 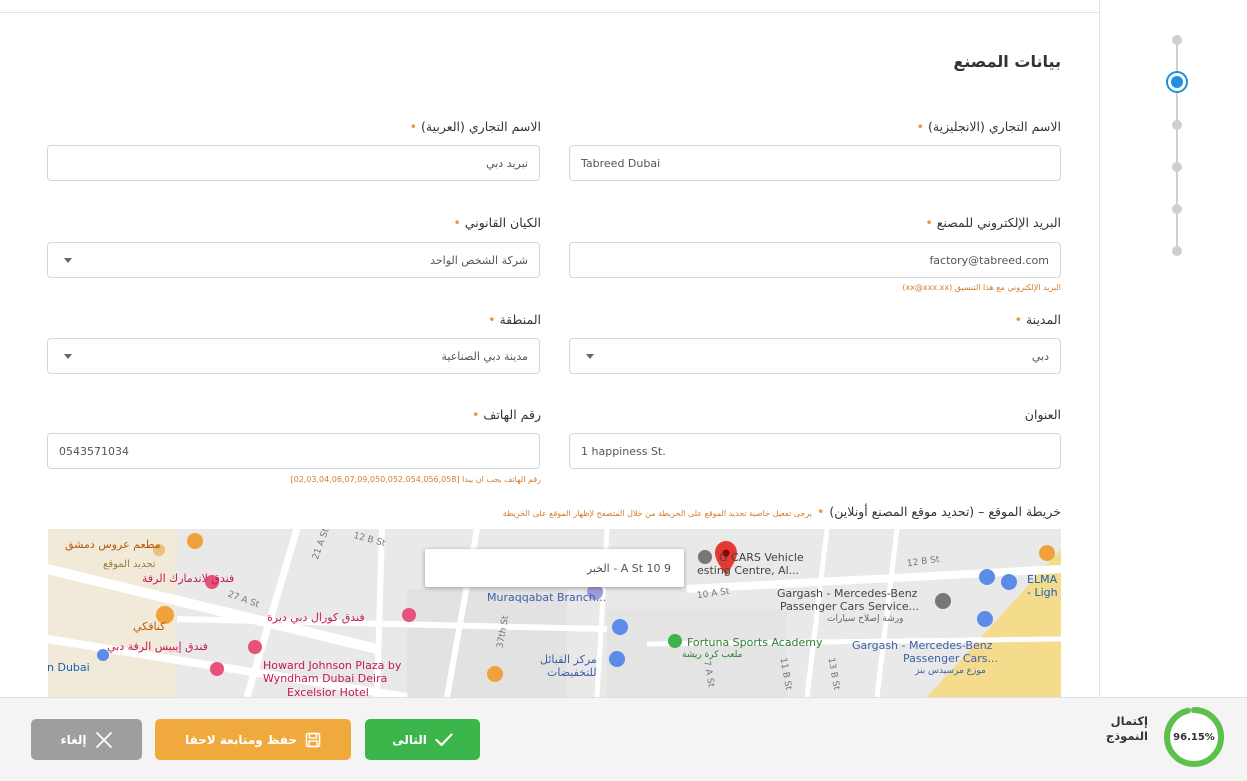 What do you see at coordinates (572, 672) in the screenshot?
I see `map-label-qabail-2: للتخفيضات` at bounding box center [572, 672].